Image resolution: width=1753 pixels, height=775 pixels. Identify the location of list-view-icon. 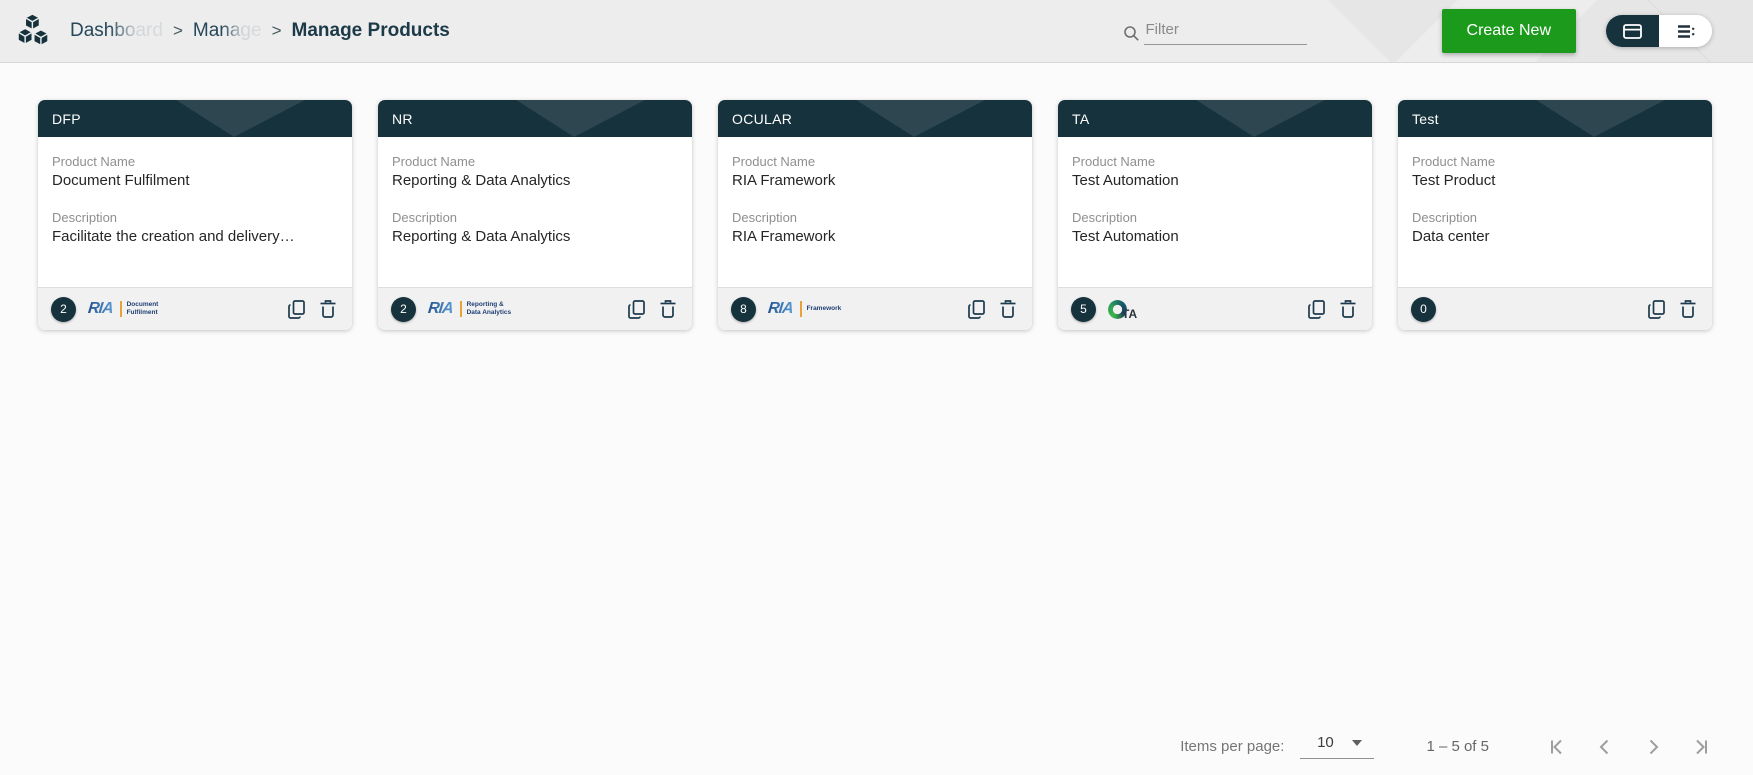
(1685, 31).